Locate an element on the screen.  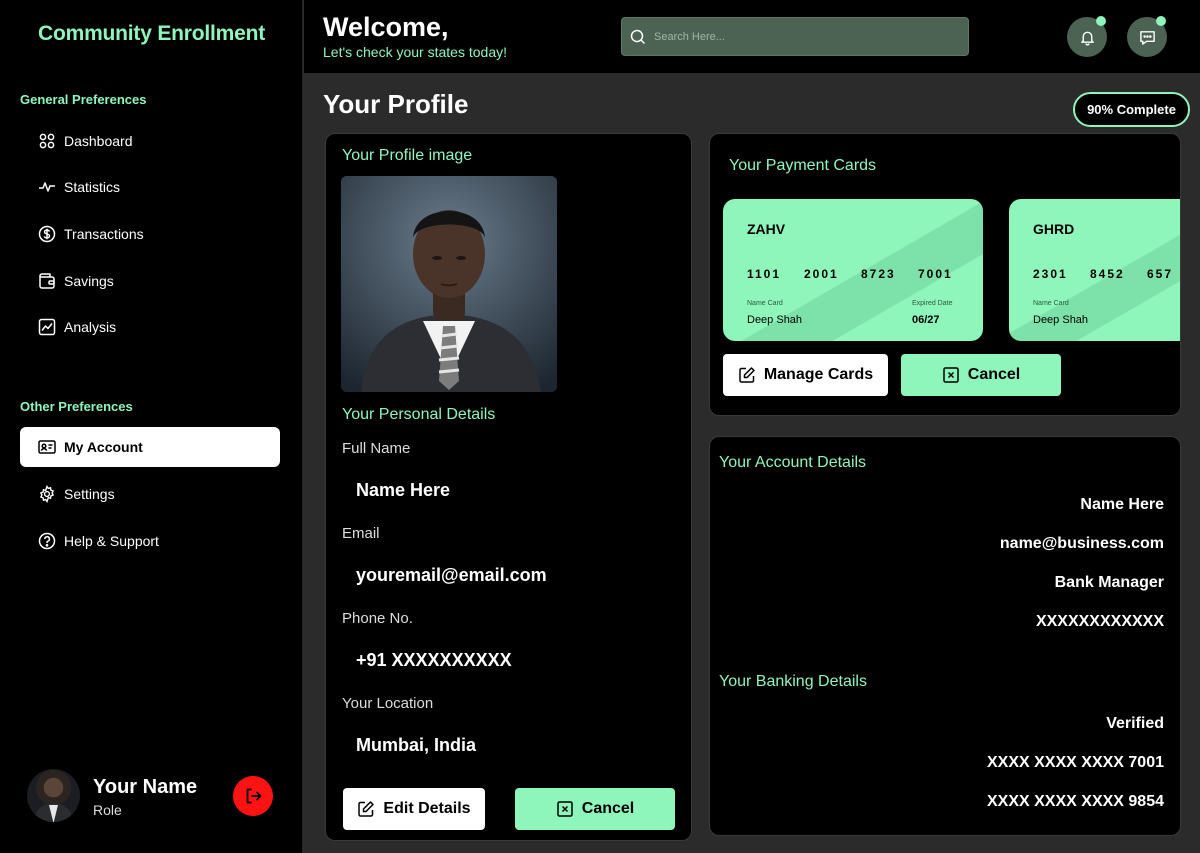
account-details-title: Your Account Details is located at coordinates (793, 462).